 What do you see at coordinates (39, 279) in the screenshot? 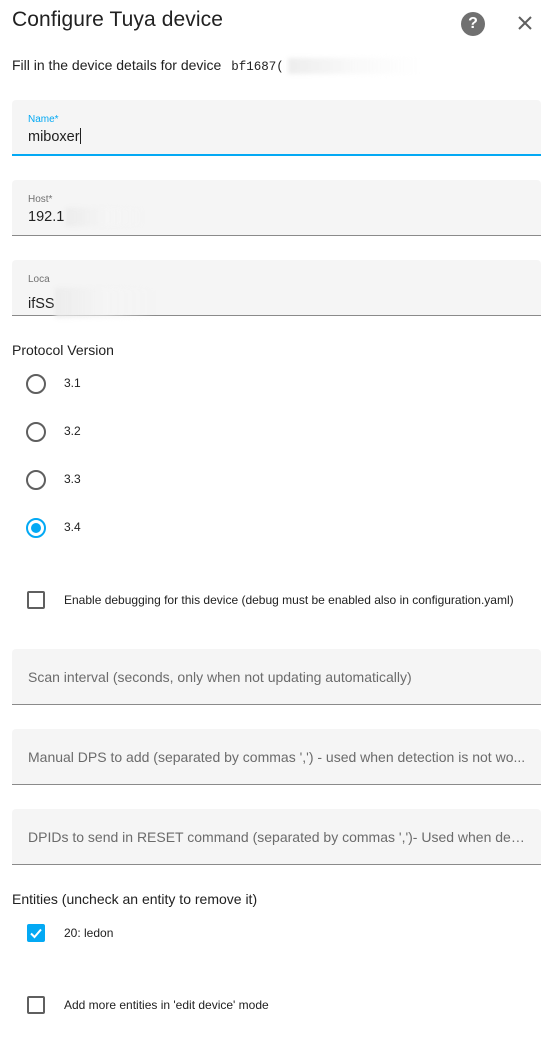
I see `local-key-field-label: Loca` at bounding box center [39, 279].